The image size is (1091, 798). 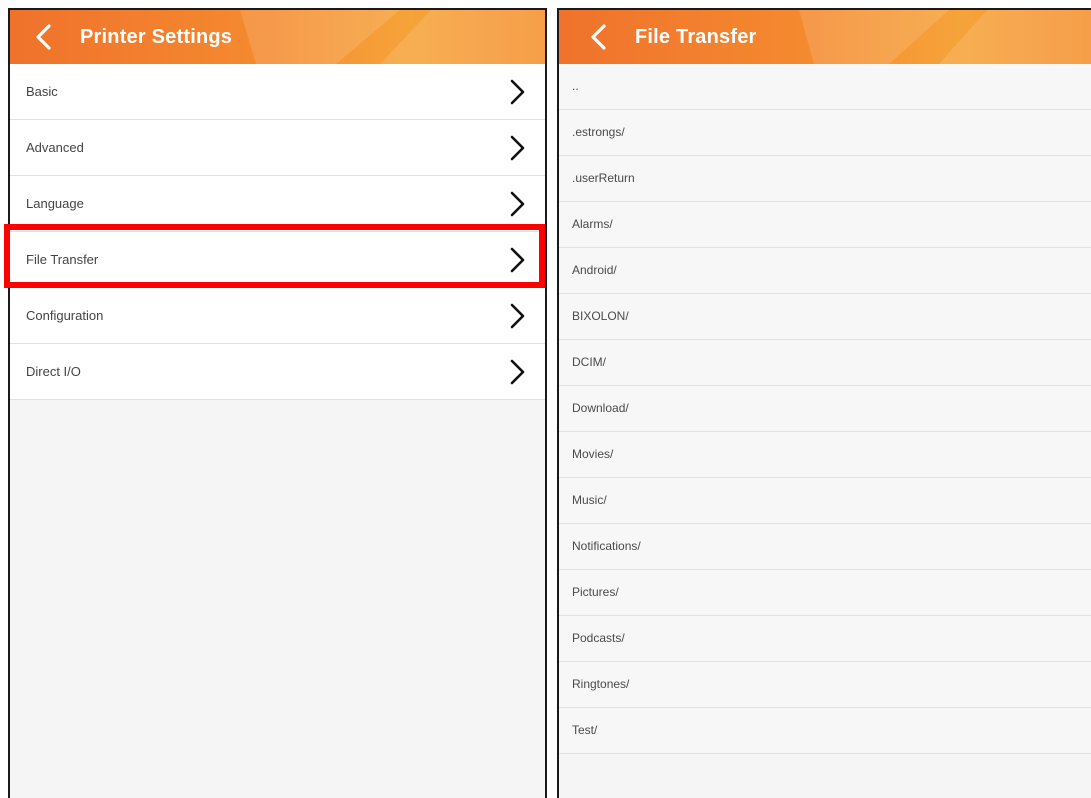 I want to click on app-bar: Printer Settings, so click(x=277, y=37).